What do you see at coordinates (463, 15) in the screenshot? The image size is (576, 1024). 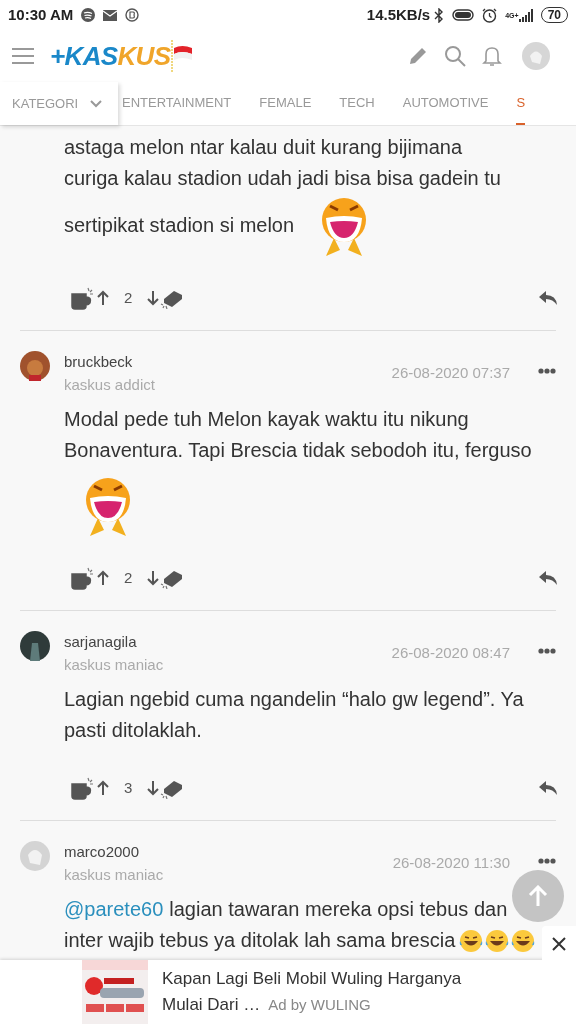 I see `toggle-icon` at bounding box center [463, 15].